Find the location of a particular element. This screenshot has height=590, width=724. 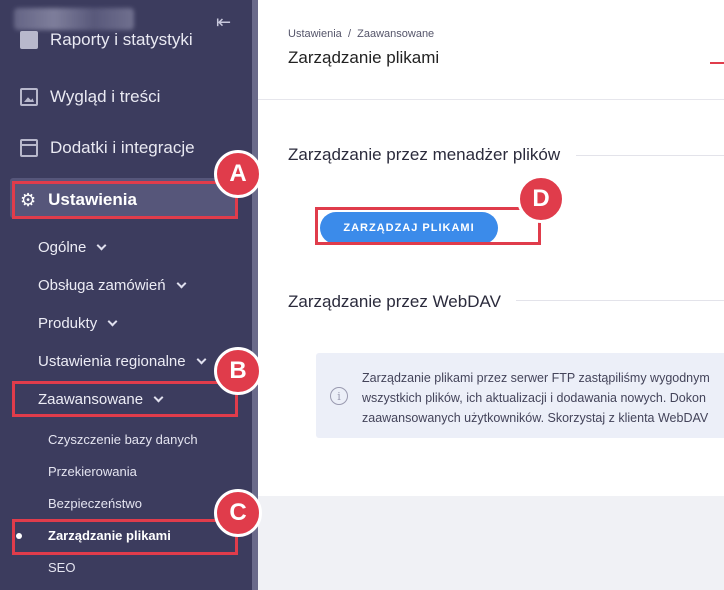

sidebar-sub2-db-cleanup: Czyszczenie bazy danych is located at coordinates (123, 440).